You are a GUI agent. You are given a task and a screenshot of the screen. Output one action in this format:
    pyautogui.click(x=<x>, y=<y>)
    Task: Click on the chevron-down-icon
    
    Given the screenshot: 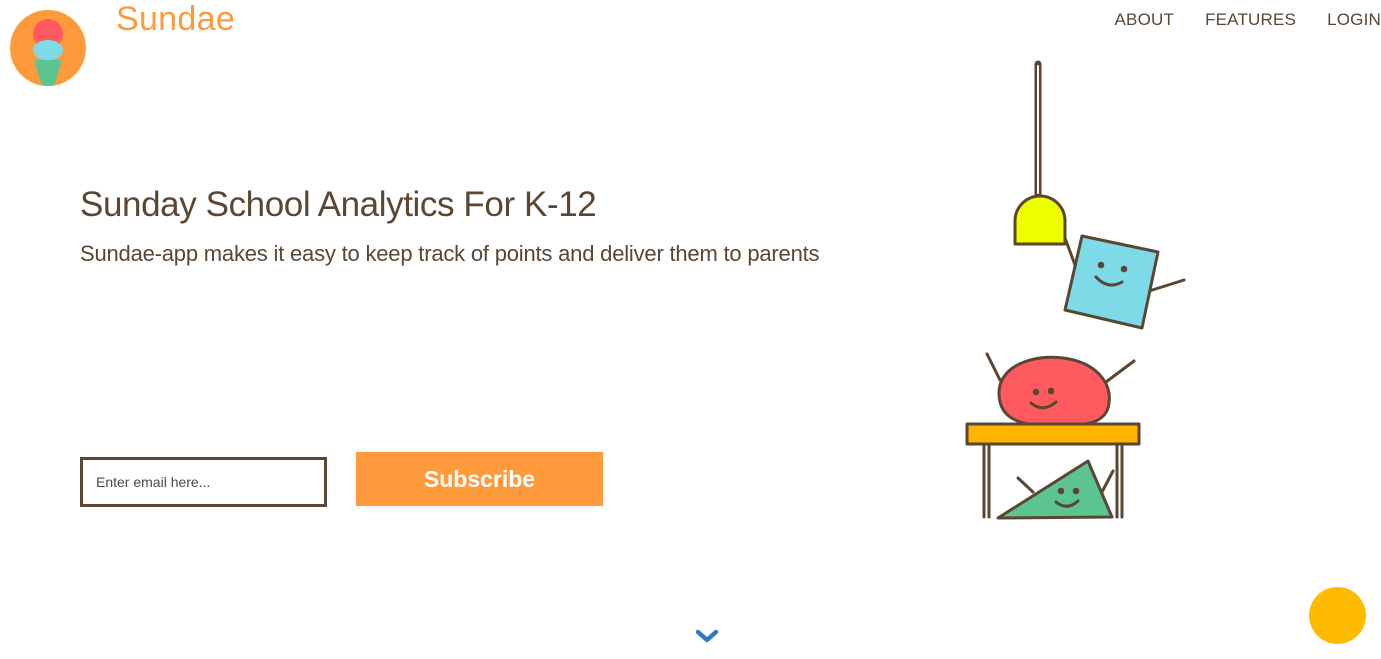 What is the action you would take?
    pyautogui.click(x=707, y=636)
    